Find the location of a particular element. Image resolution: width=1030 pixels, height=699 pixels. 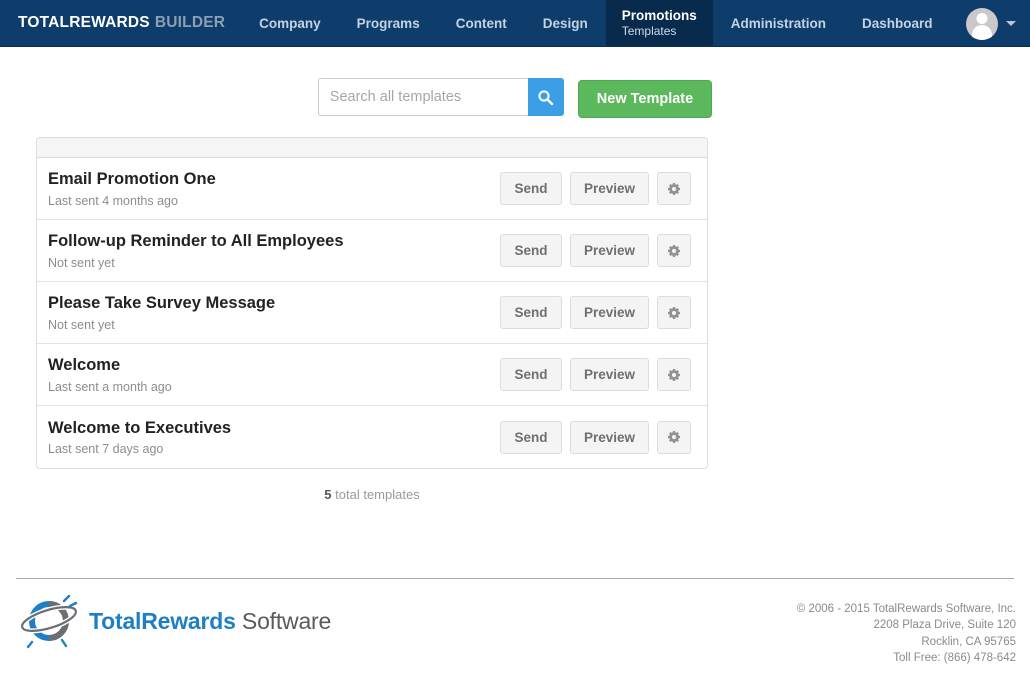

search-group is located at coordinates (440, 97).